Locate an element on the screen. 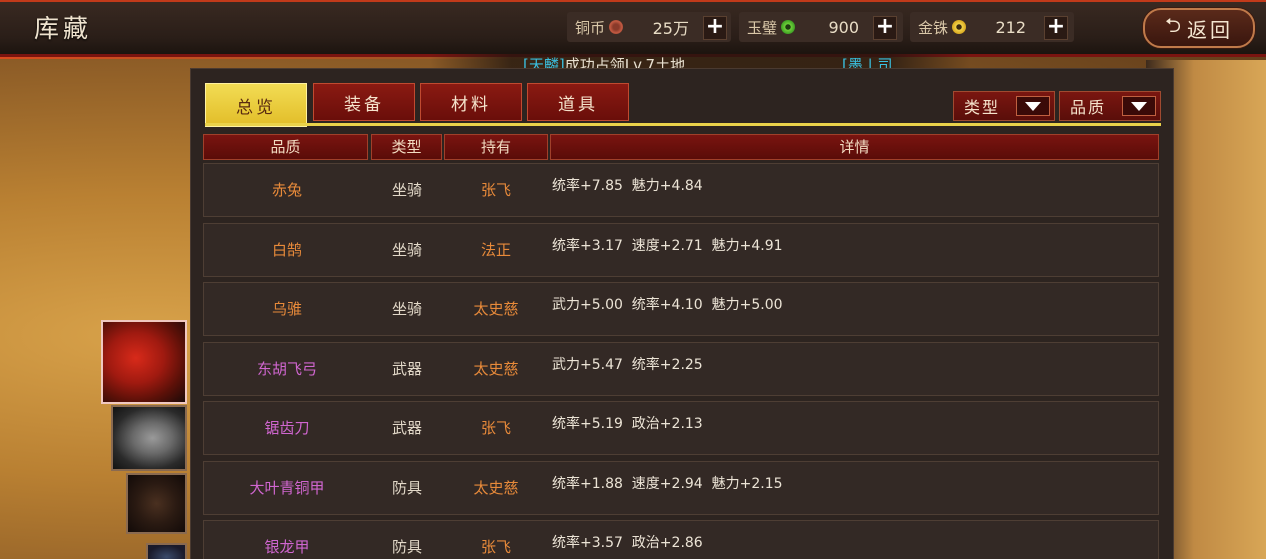 This screenshot has width=1266, height=559. item-name: 银龙甲 is located at coordinates (287, 547).